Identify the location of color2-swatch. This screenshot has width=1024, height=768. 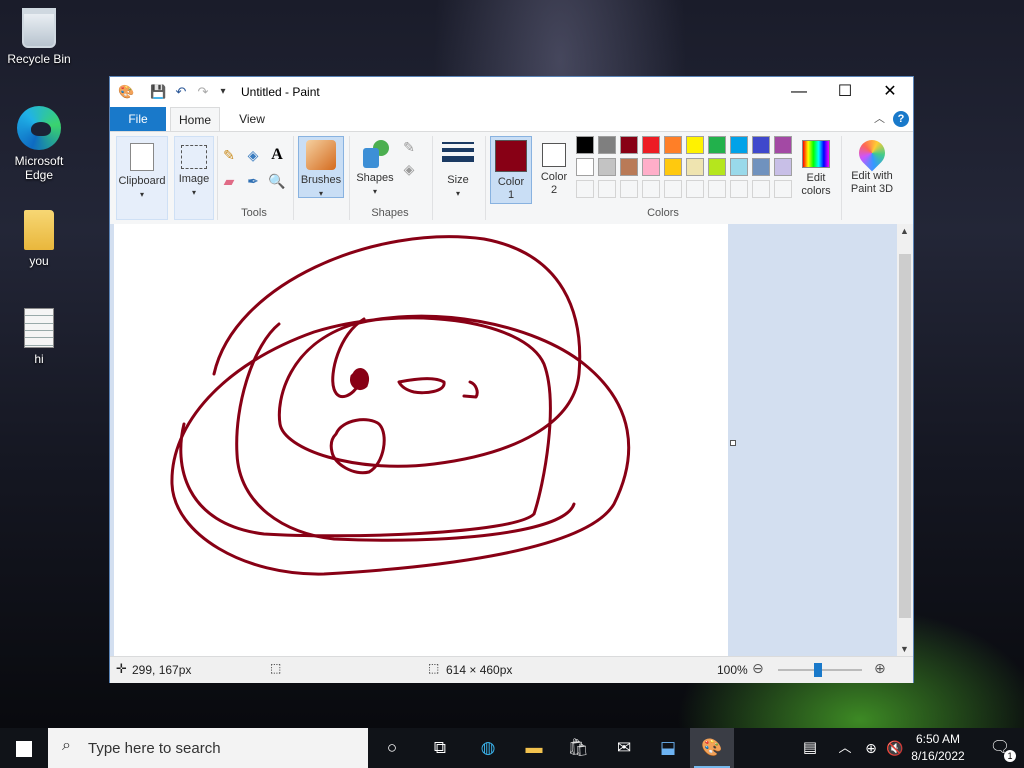
(554, 155).